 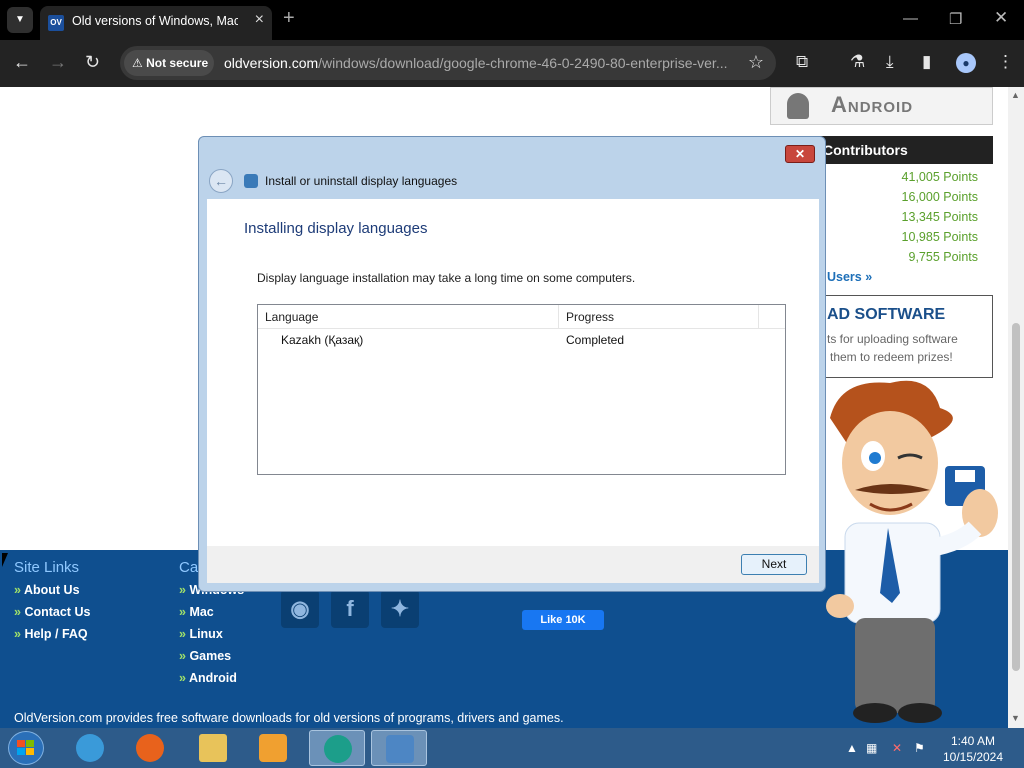 I want to click on language-installer-taskbar-item, so click(x=399, y=748).